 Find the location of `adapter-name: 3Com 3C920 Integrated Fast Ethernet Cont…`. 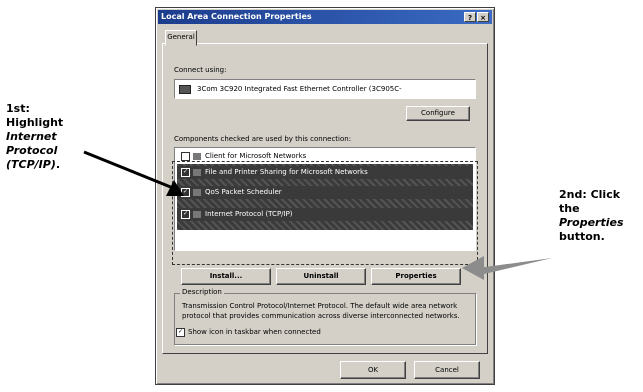

adapter-name: 3Com 3C920 Integrated Fast Ethernet Cont… is located at coordinates (299, 89).